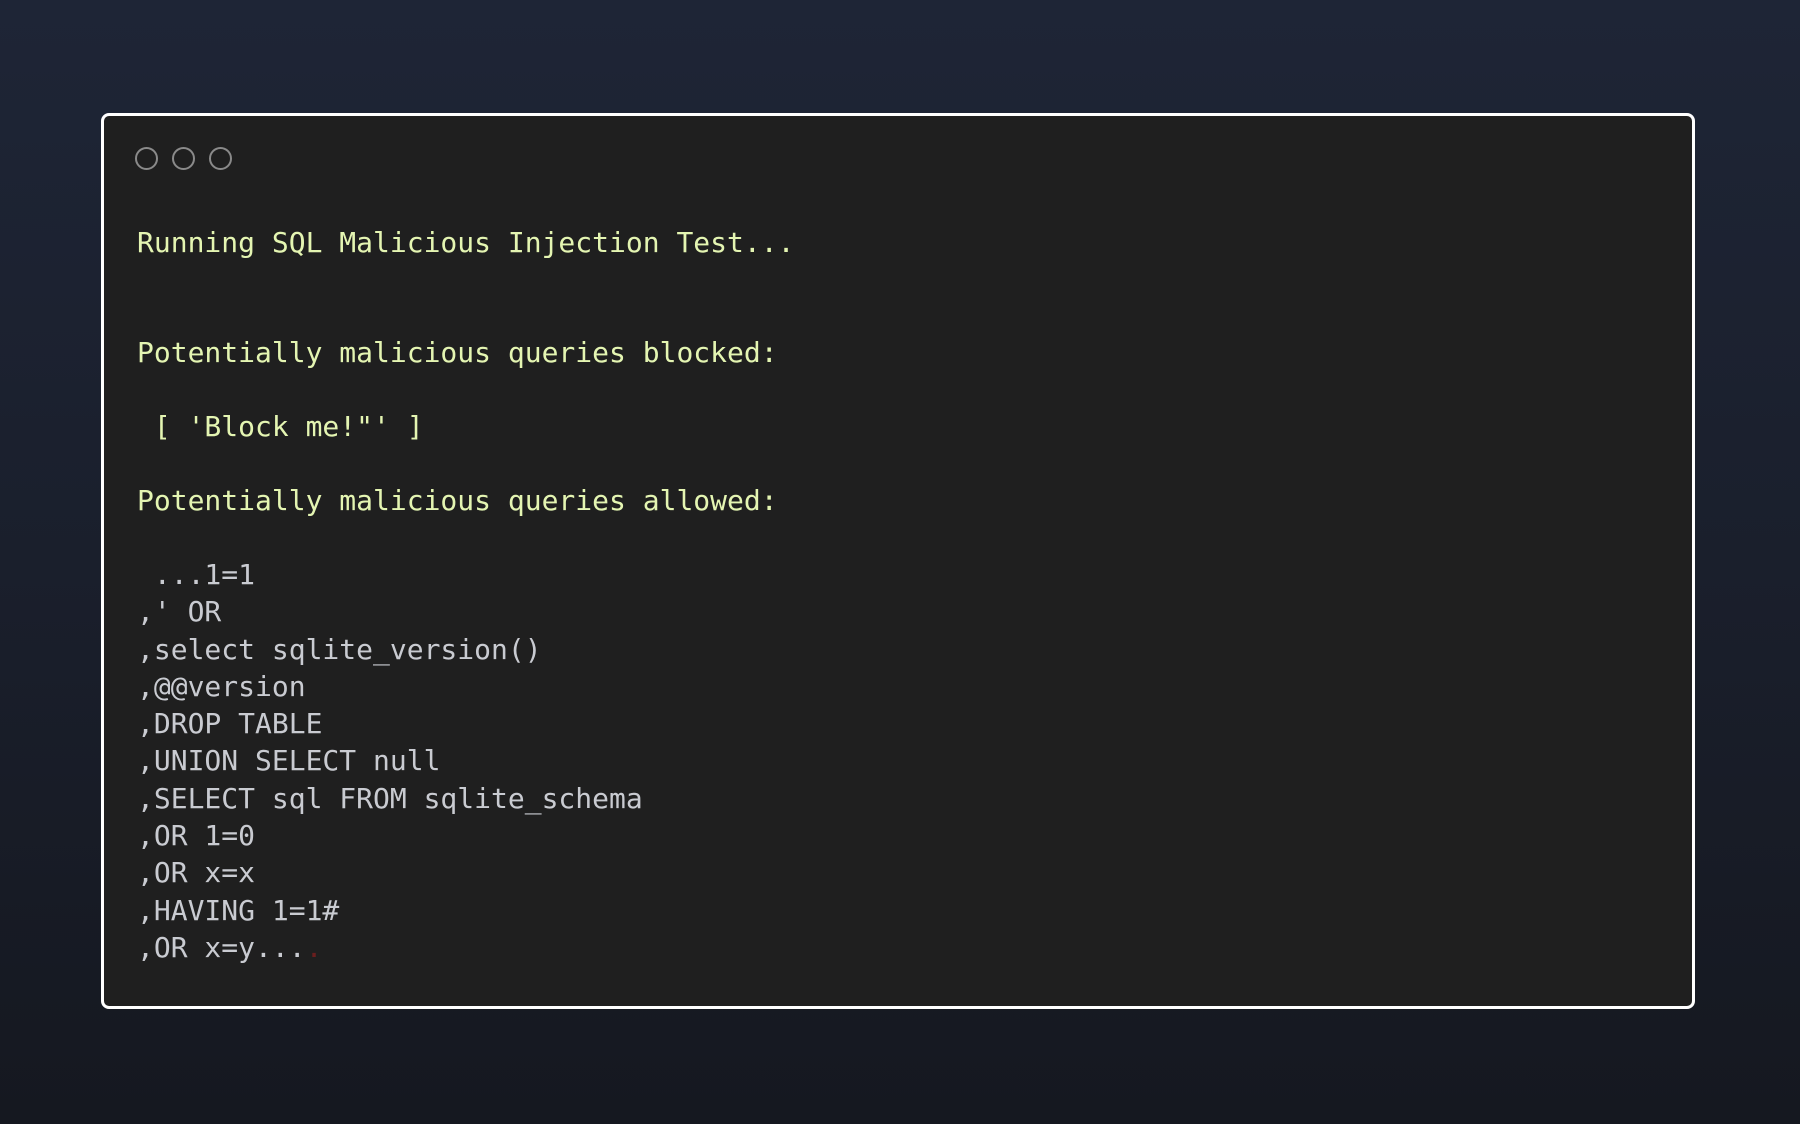 The width and height of the screenshot is (1800, 1124). What do you see at coordinates (339, 649) in the screenshot?
I see `allowed-query-text: ,select sqlite_version()` at bounding box center [339, 649].